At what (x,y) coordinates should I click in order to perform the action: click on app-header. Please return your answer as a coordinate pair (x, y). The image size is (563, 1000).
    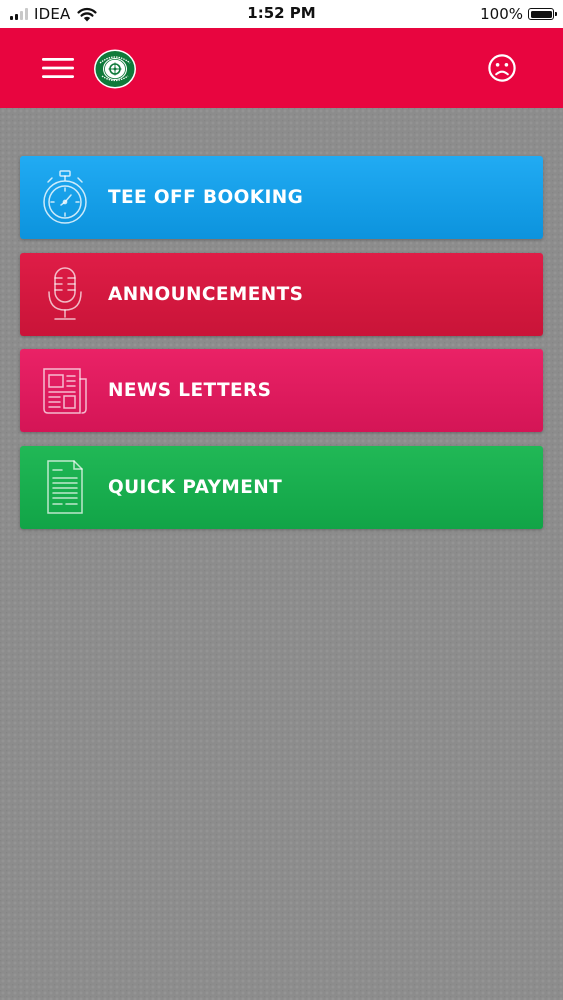
    Looking at the image, I should click on (281, 68).